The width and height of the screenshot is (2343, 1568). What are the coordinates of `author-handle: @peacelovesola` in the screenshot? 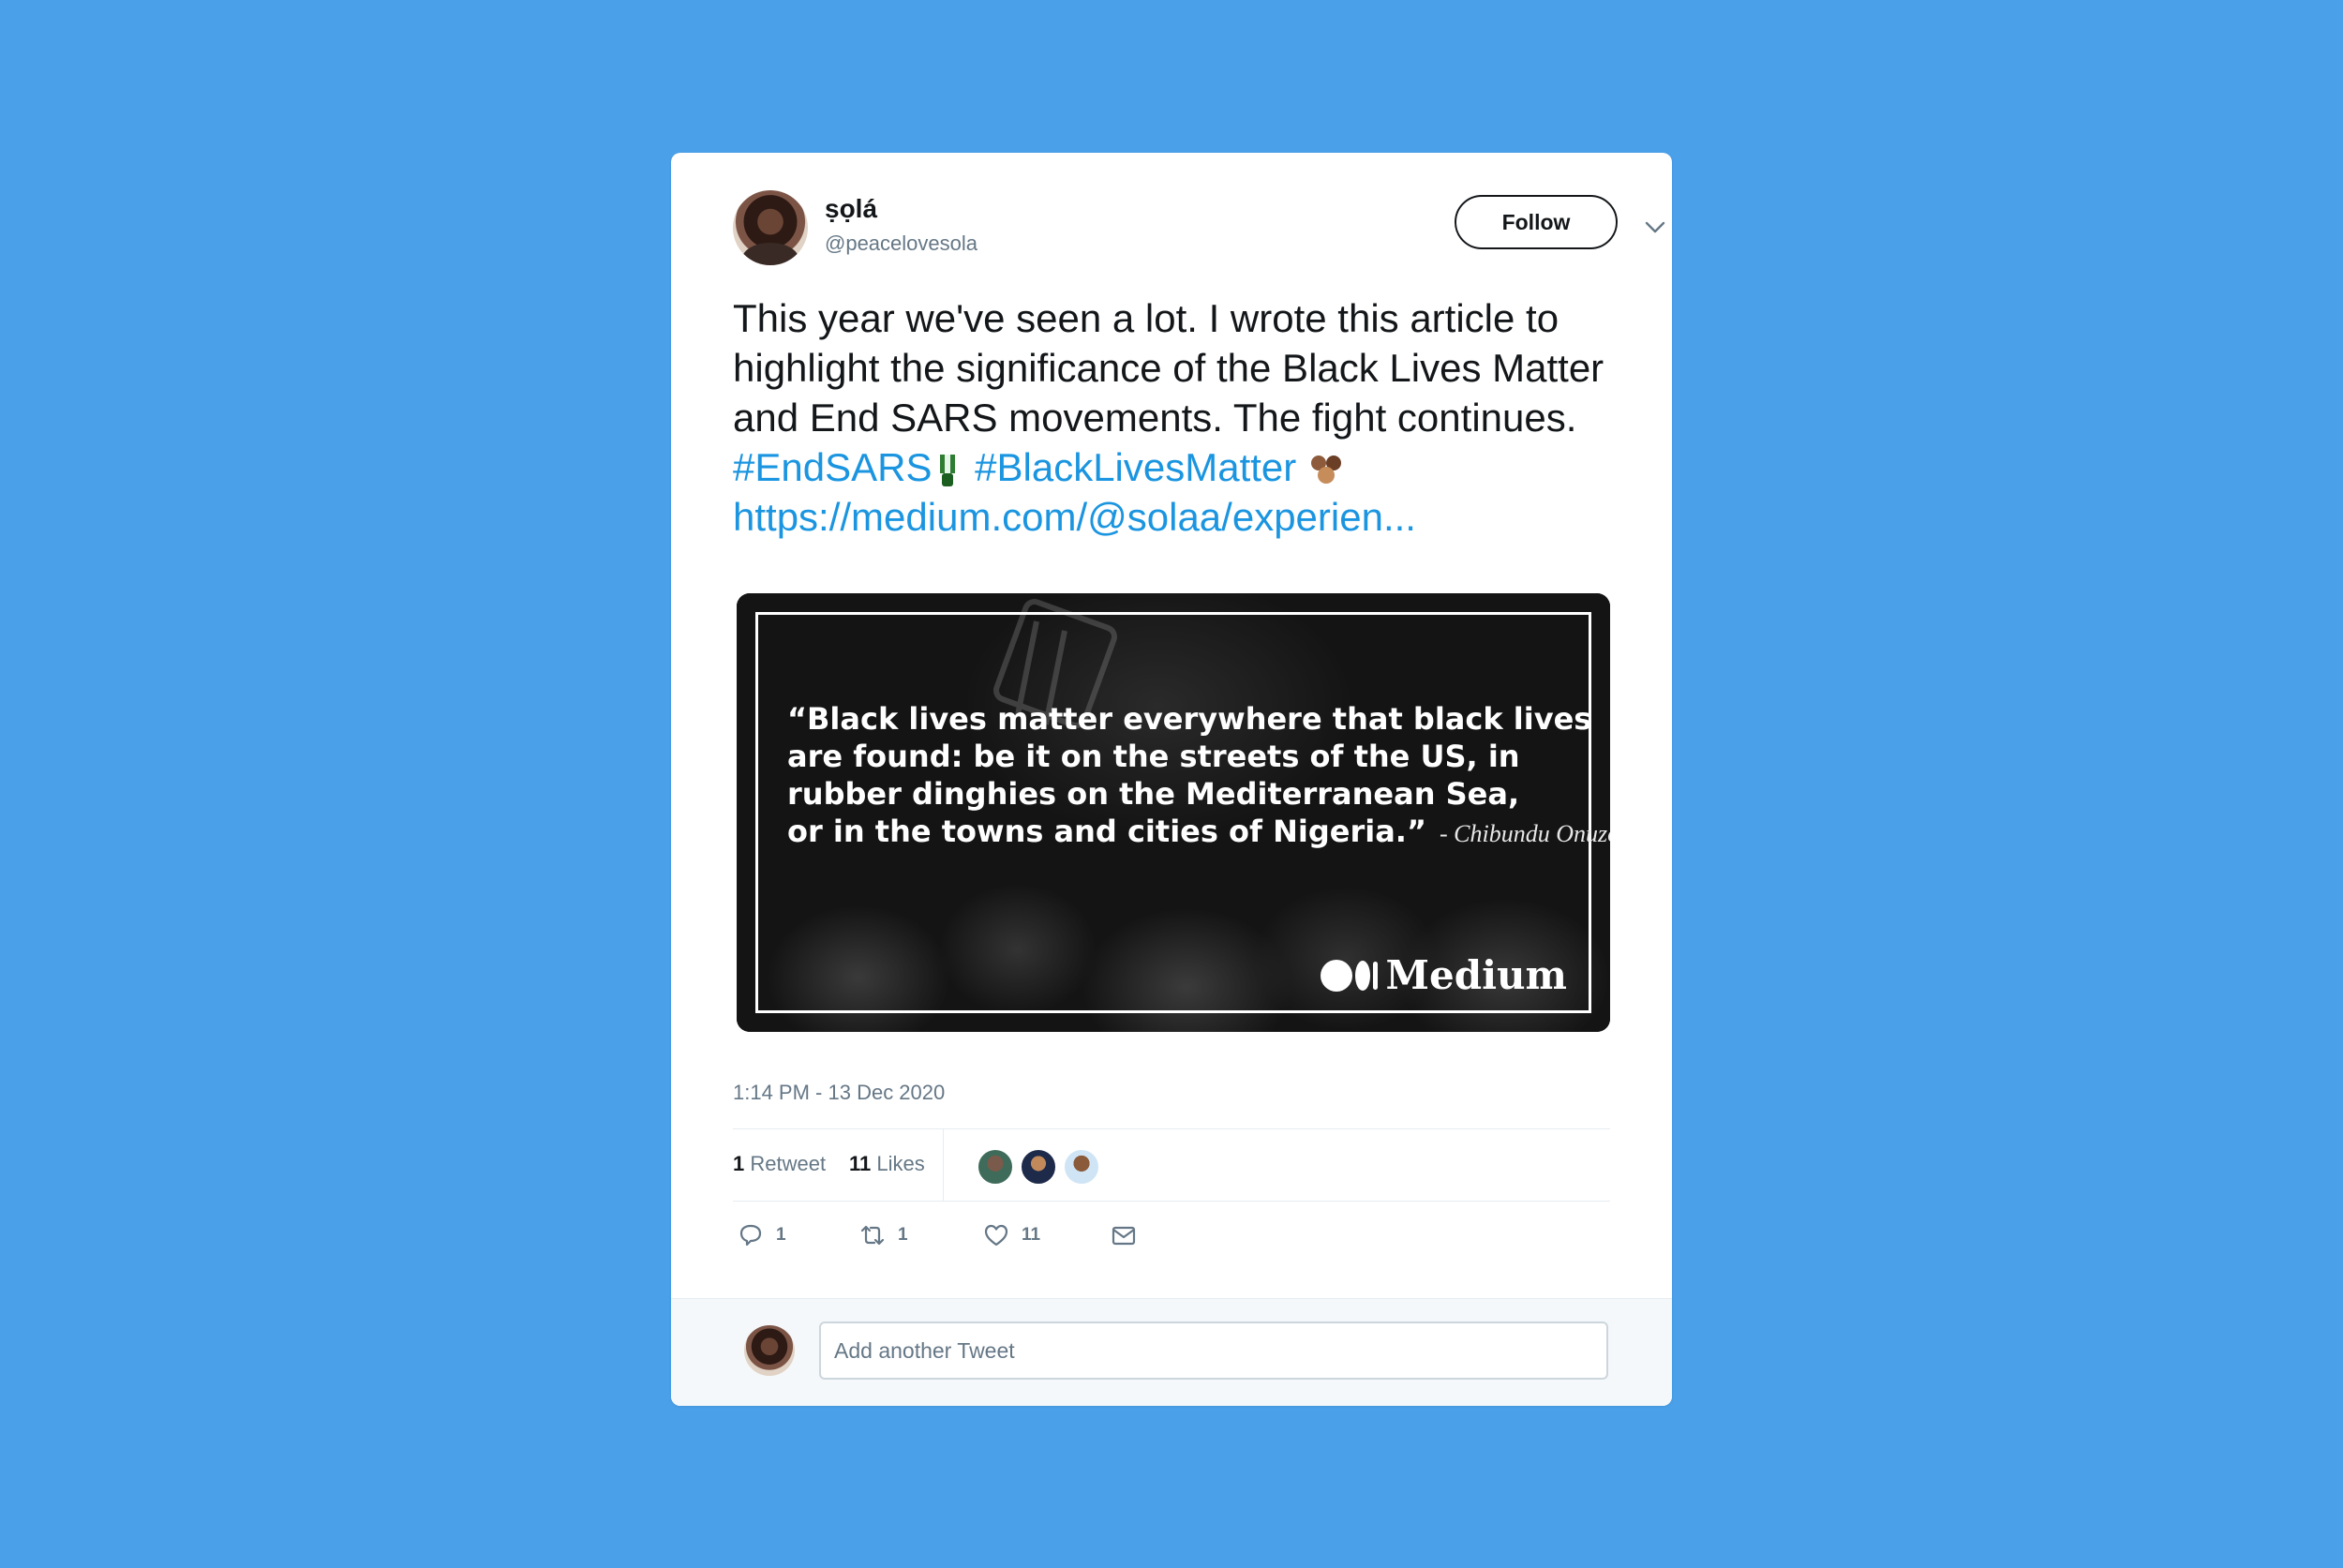 It's located at (901, 244).